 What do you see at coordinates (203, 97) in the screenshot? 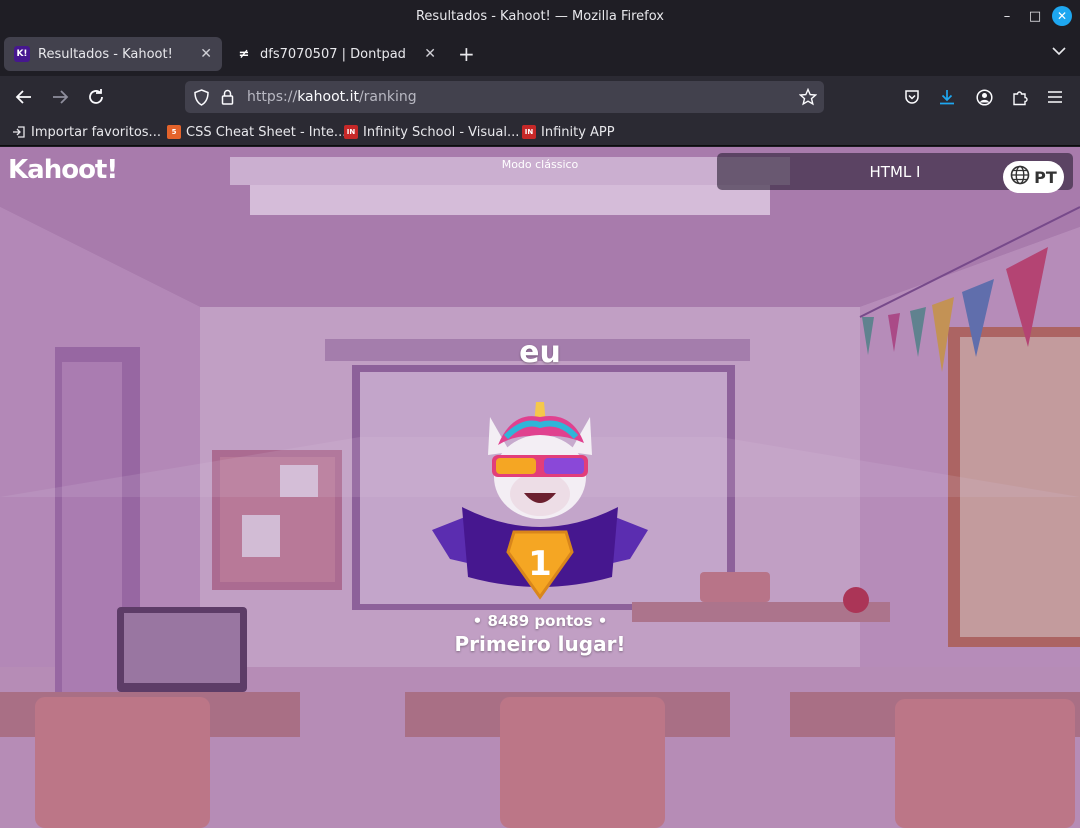
I see `shield-icon` at bounding box center [203, 97].